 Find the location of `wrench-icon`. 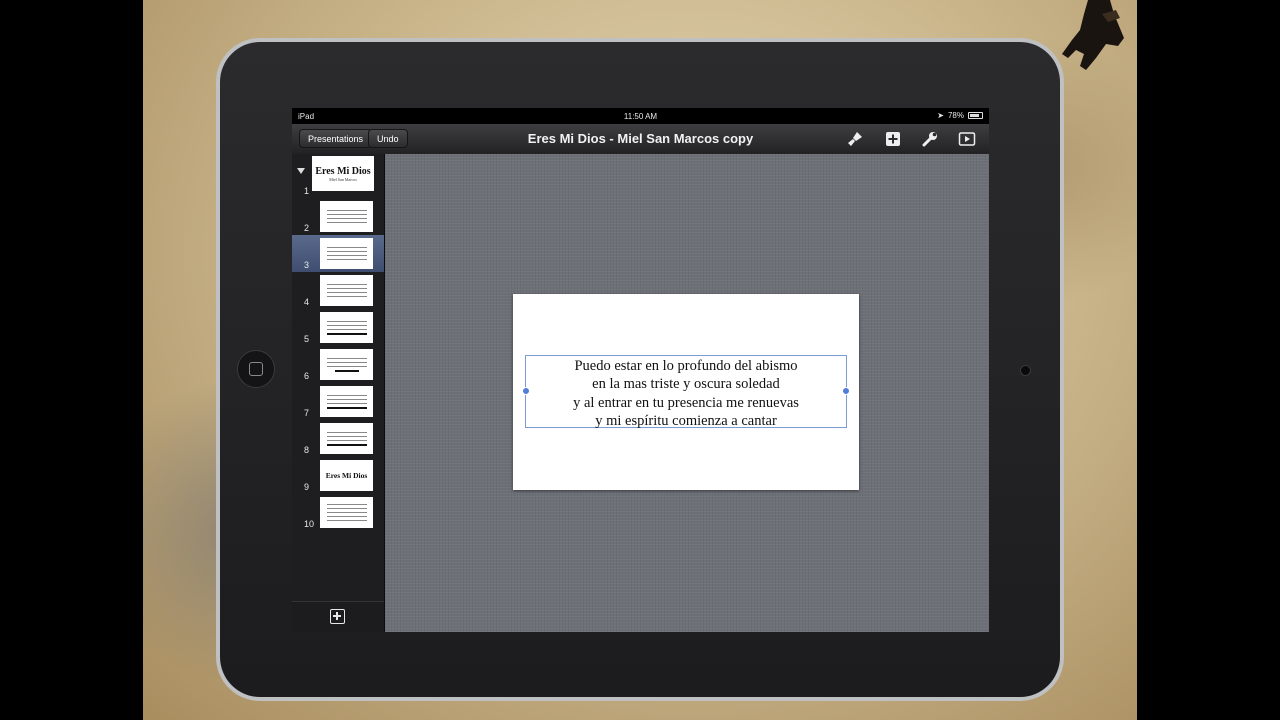

wrench-icon is located at coordinates (930, 139).